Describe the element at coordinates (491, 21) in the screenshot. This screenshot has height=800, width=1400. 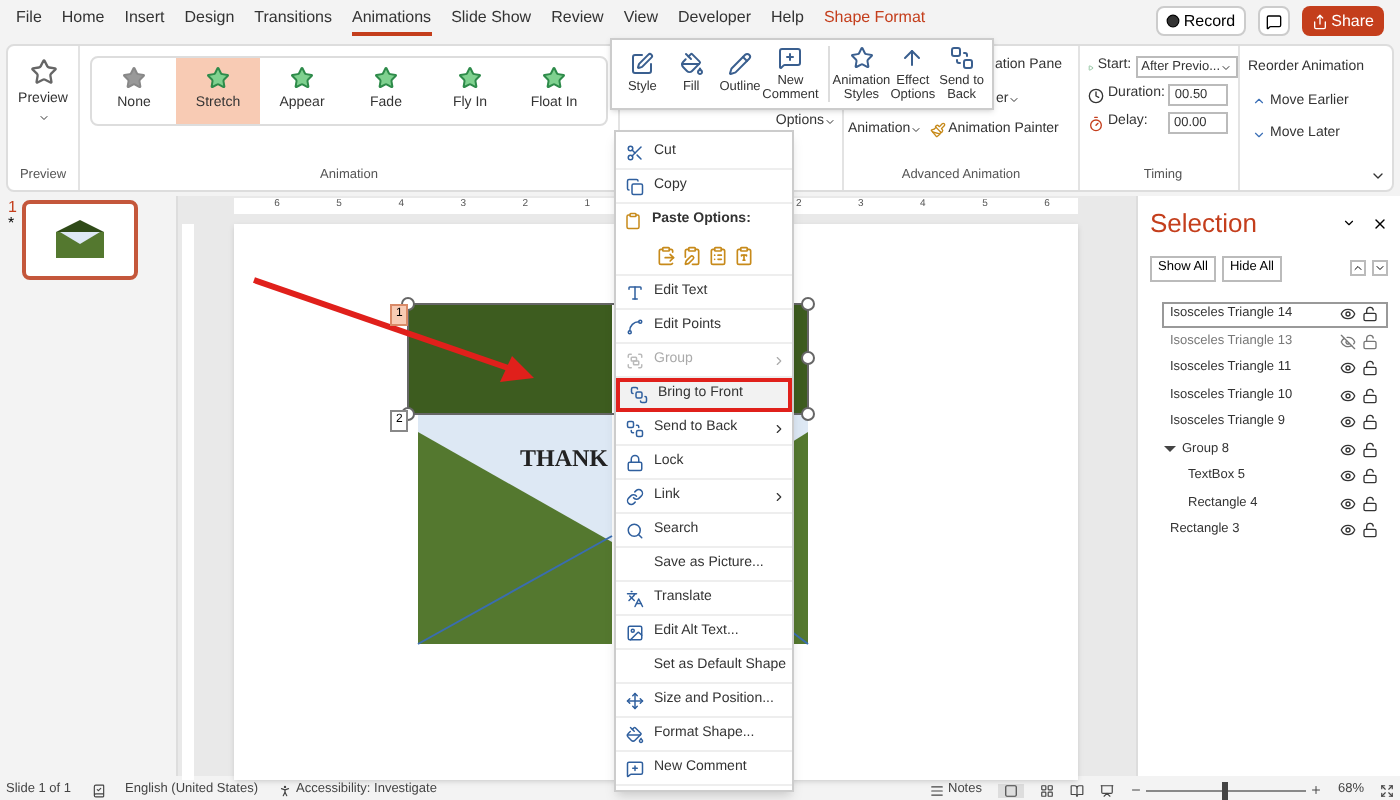
I see `menu-tab: Slide Show` at that location.